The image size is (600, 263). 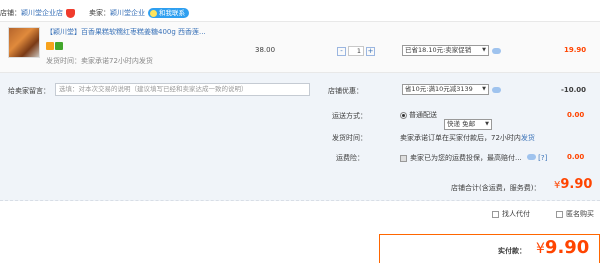 What do you see at coordinates (370, 51) in the screenshot?
I see `qty-increase-button: +` at bounding box center [370, 51].